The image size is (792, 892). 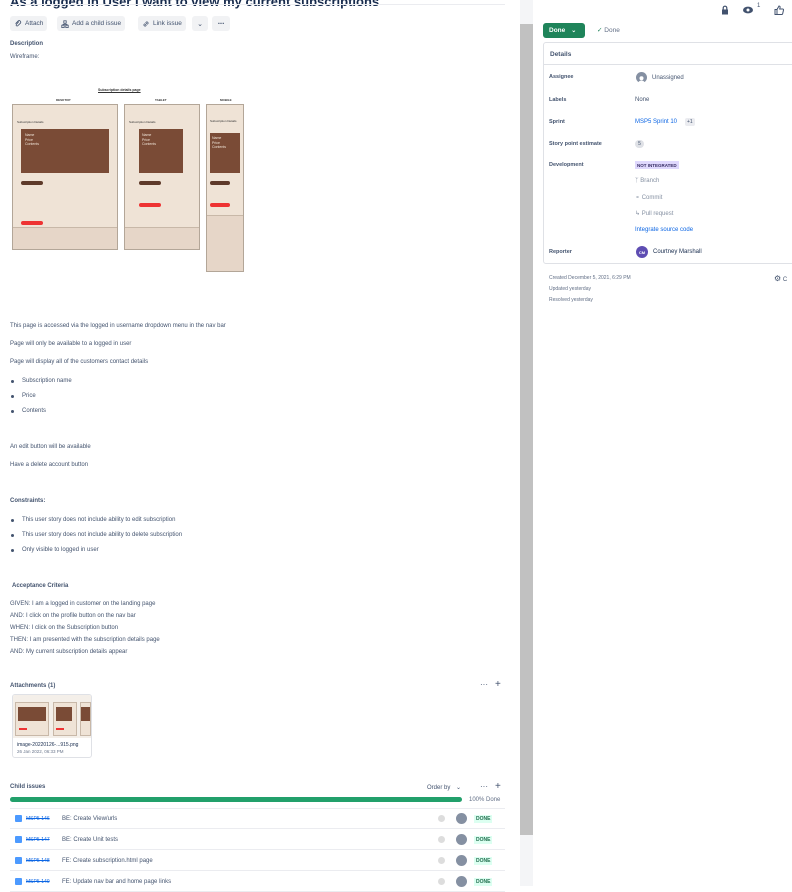 I want to click on wireframe-desktop: Subscription Details Name Price Contents, so click(x=65, y=177).